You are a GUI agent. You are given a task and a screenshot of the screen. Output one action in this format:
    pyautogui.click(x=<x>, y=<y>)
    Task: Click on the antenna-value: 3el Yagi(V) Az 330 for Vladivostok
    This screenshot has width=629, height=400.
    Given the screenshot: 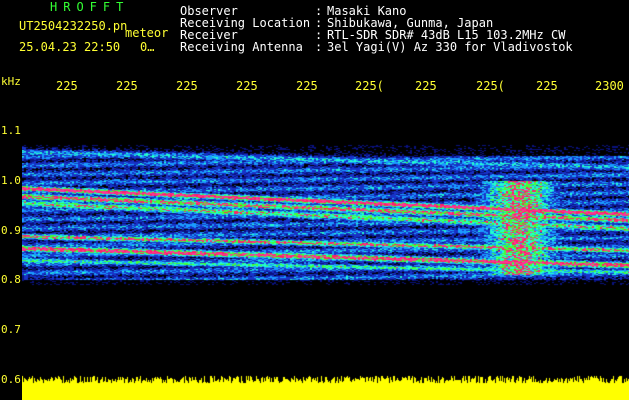 What is the action you would take?
    pyautogui.click(x=450, y=47)
    